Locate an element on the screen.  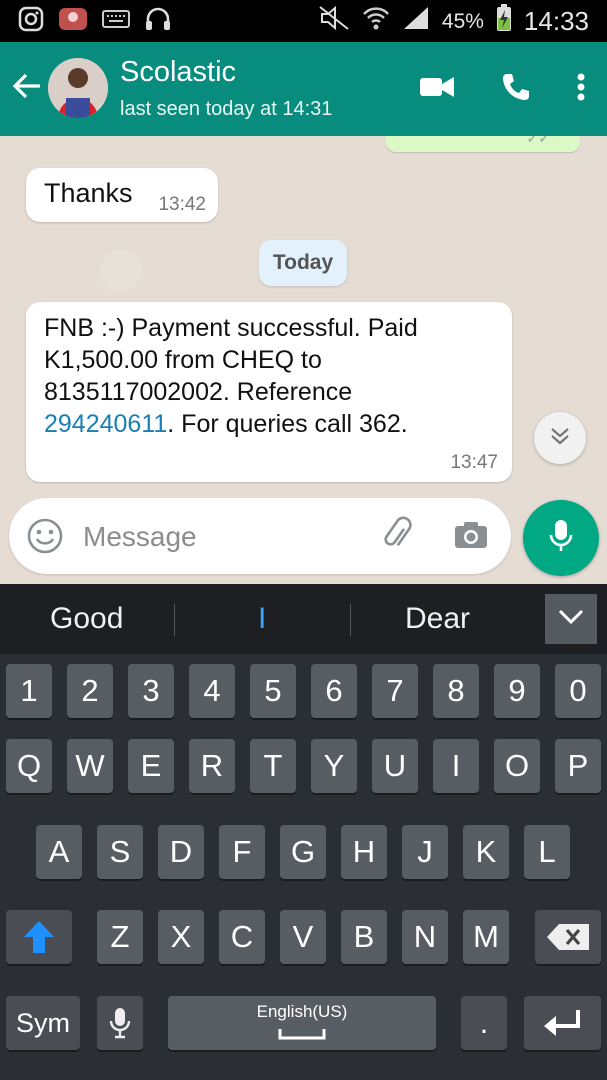
language-label: English(US) is located at coordinates (302, 1011).